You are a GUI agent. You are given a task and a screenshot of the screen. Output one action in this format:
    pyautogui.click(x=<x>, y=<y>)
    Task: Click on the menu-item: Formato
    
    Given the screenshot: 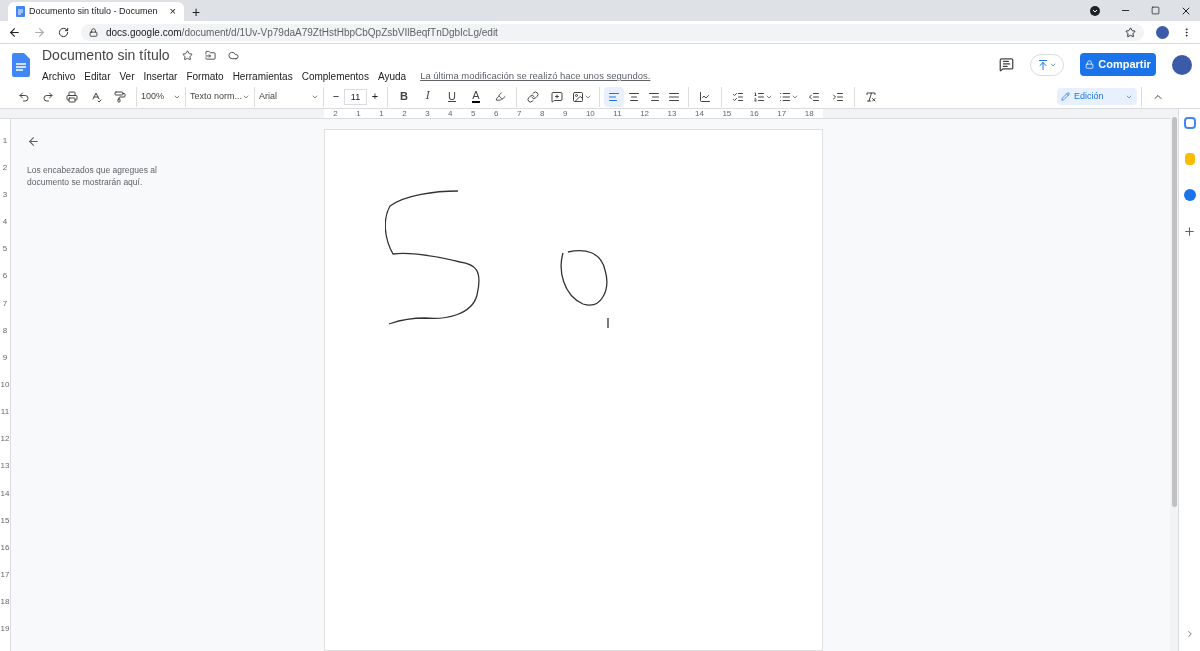 What is the action you would take?
    pyautogui.click(x=205, y=76)
    